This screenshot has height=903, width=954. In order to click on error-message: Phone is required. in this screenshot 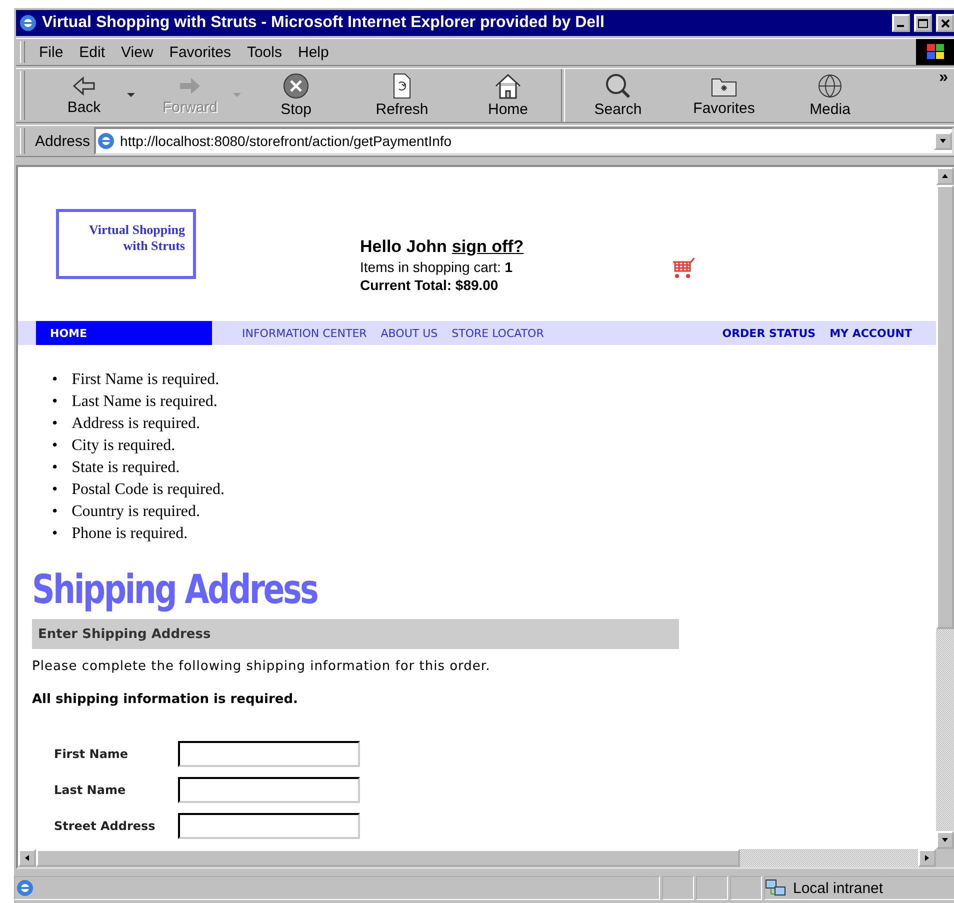, I will do `click(130, 534)`.